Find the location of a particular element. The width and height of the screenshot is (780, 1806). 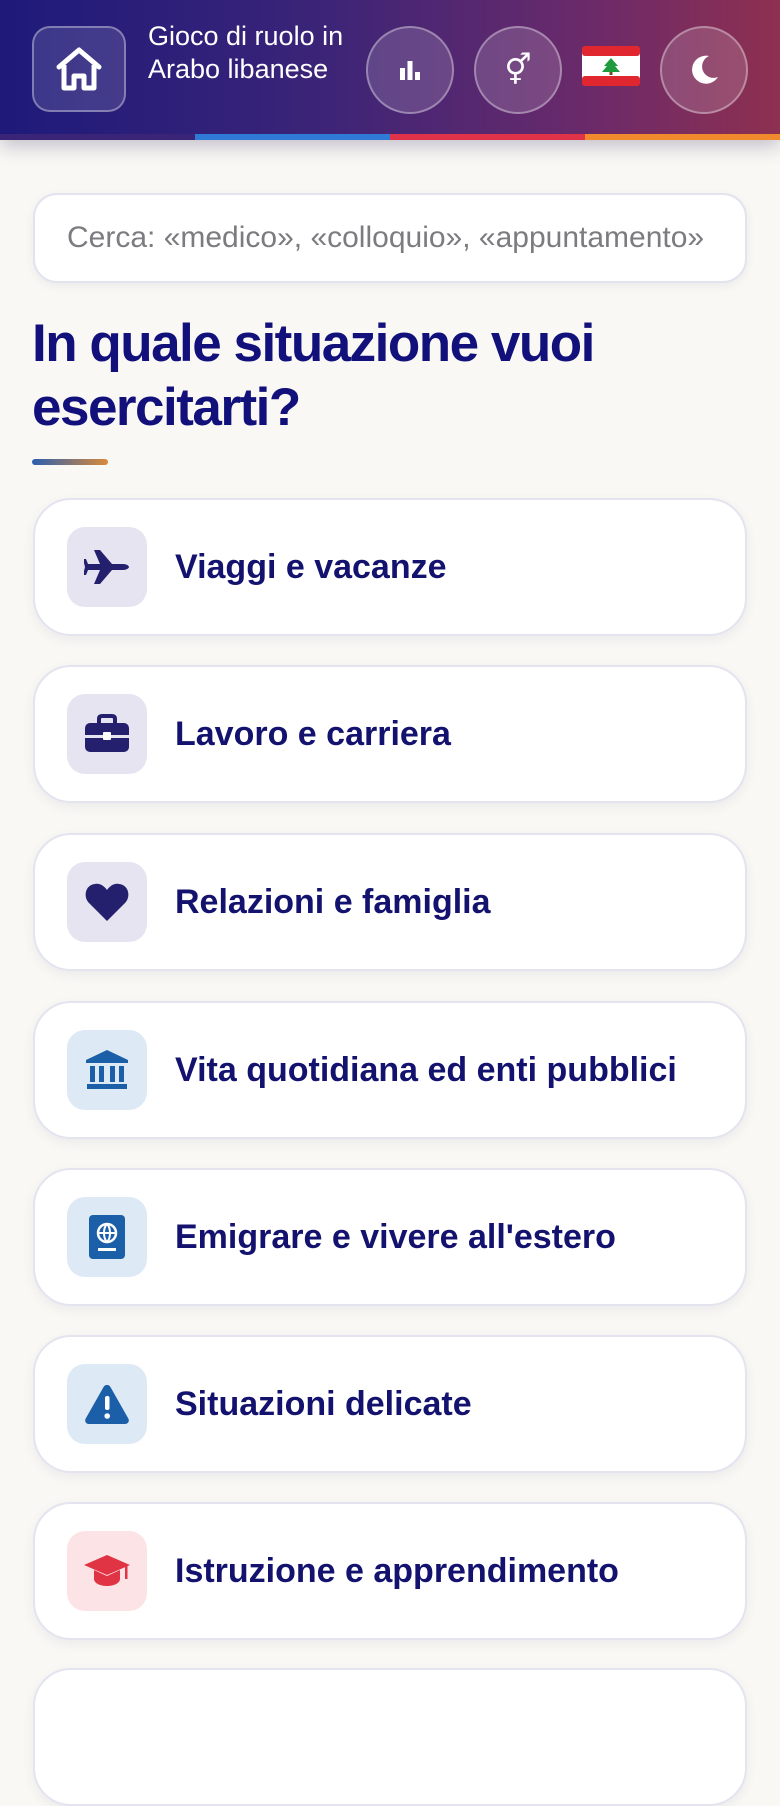

stats-button is located at coordinates (410, 70).